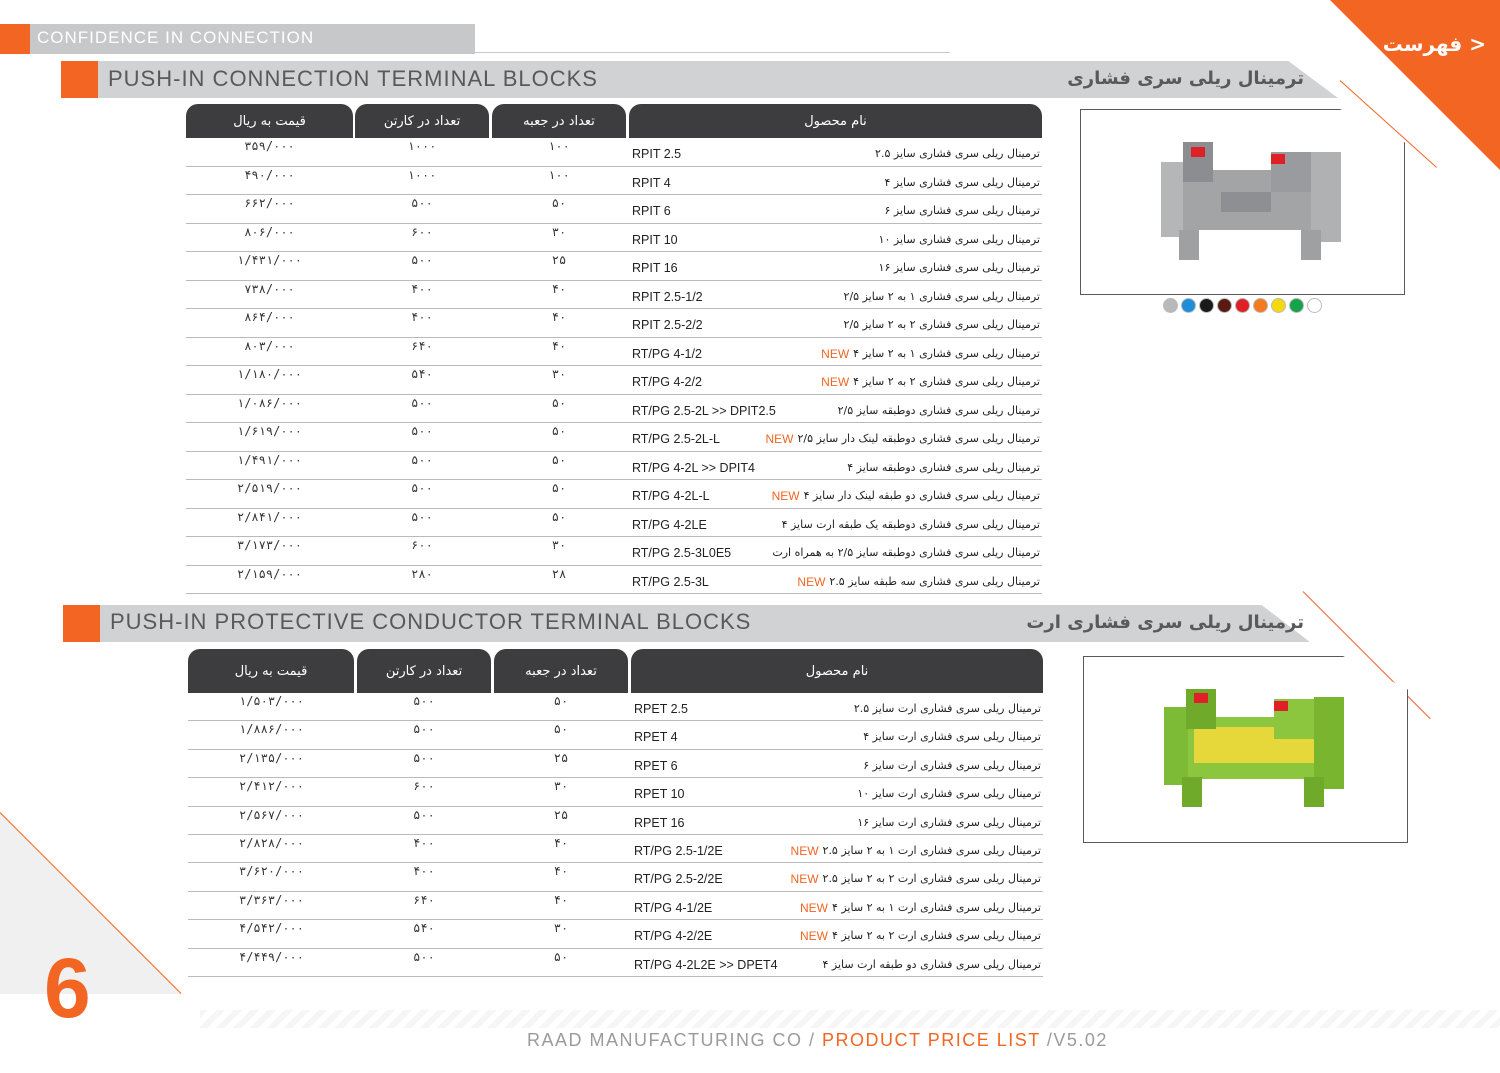  I want to click on model-code-cell: RT/PG 4-1/2E, so click(673, 907).